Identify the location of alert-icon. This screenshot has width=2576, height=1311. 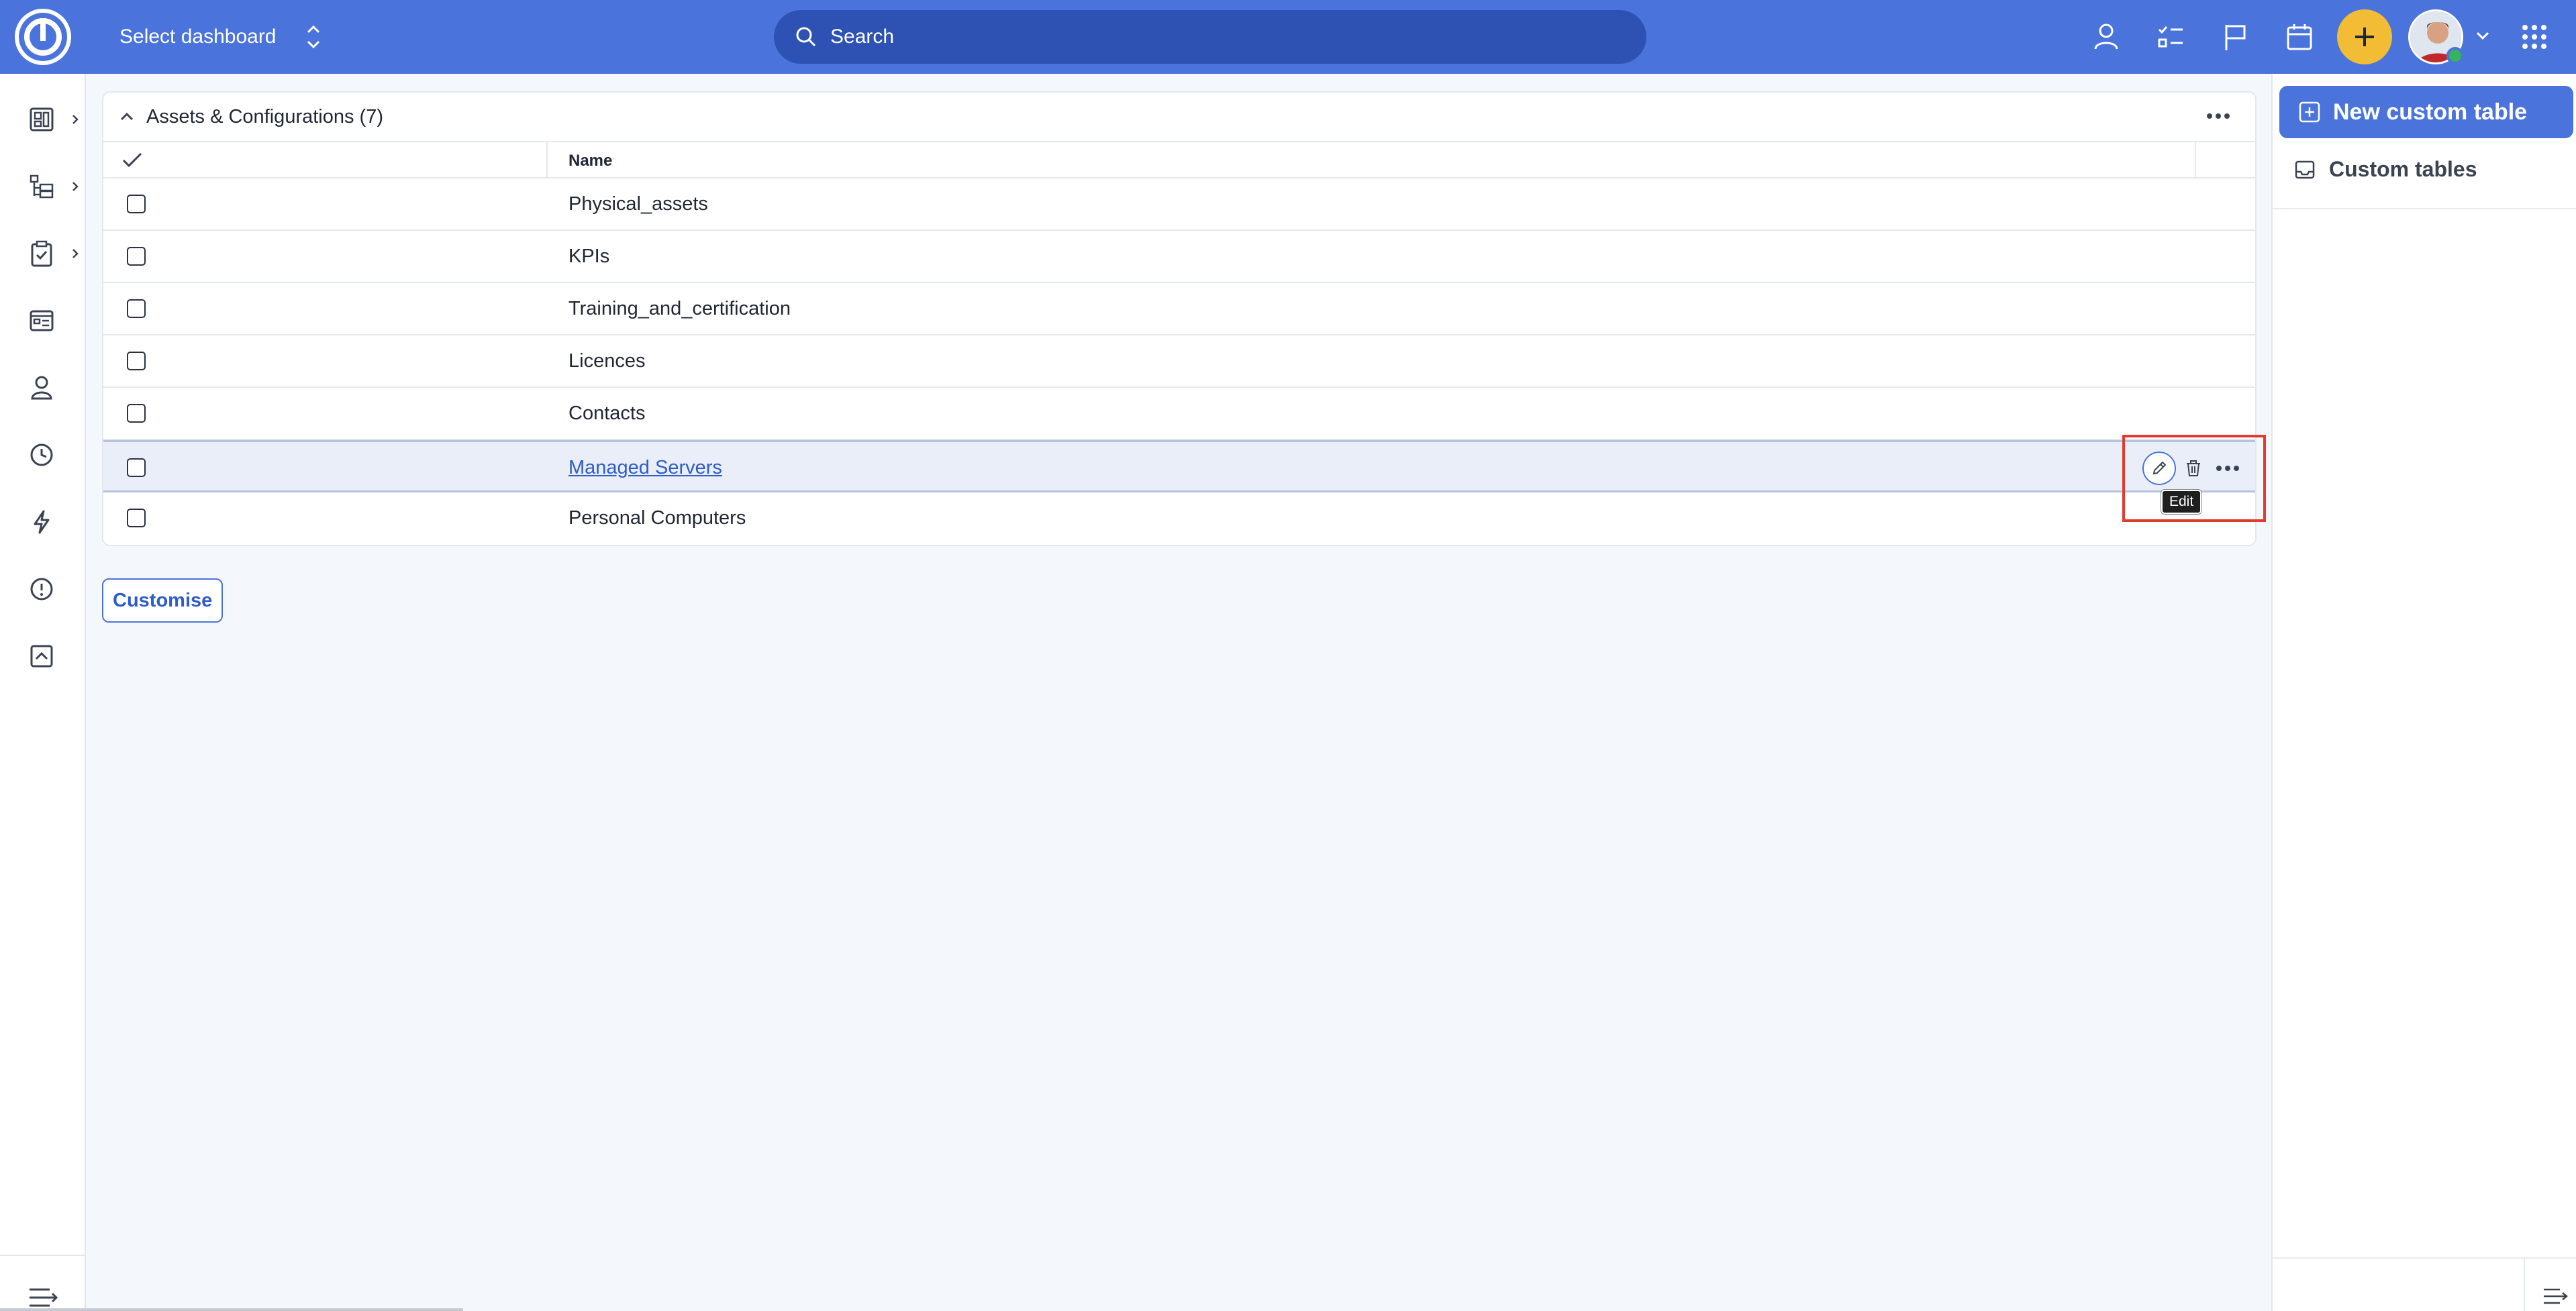
(43, 591).